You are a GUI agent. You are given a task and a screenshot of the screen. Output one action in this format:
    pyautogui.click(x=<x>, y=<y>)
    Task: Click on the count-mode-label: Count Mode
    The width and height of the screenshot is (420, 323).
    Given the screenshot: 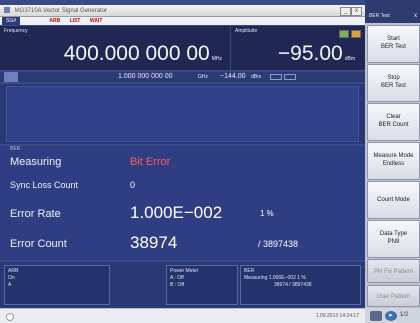 What is the action you would take?
    pyautogui.click(x=393, y=200)
    